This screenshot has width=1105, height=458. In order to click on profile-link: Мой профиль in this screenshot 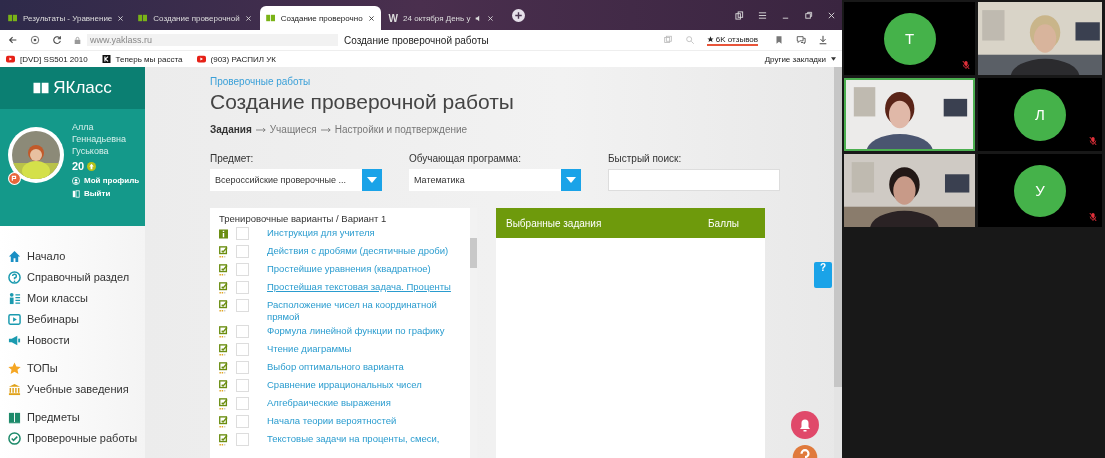, I will do `click(106, 180)`.